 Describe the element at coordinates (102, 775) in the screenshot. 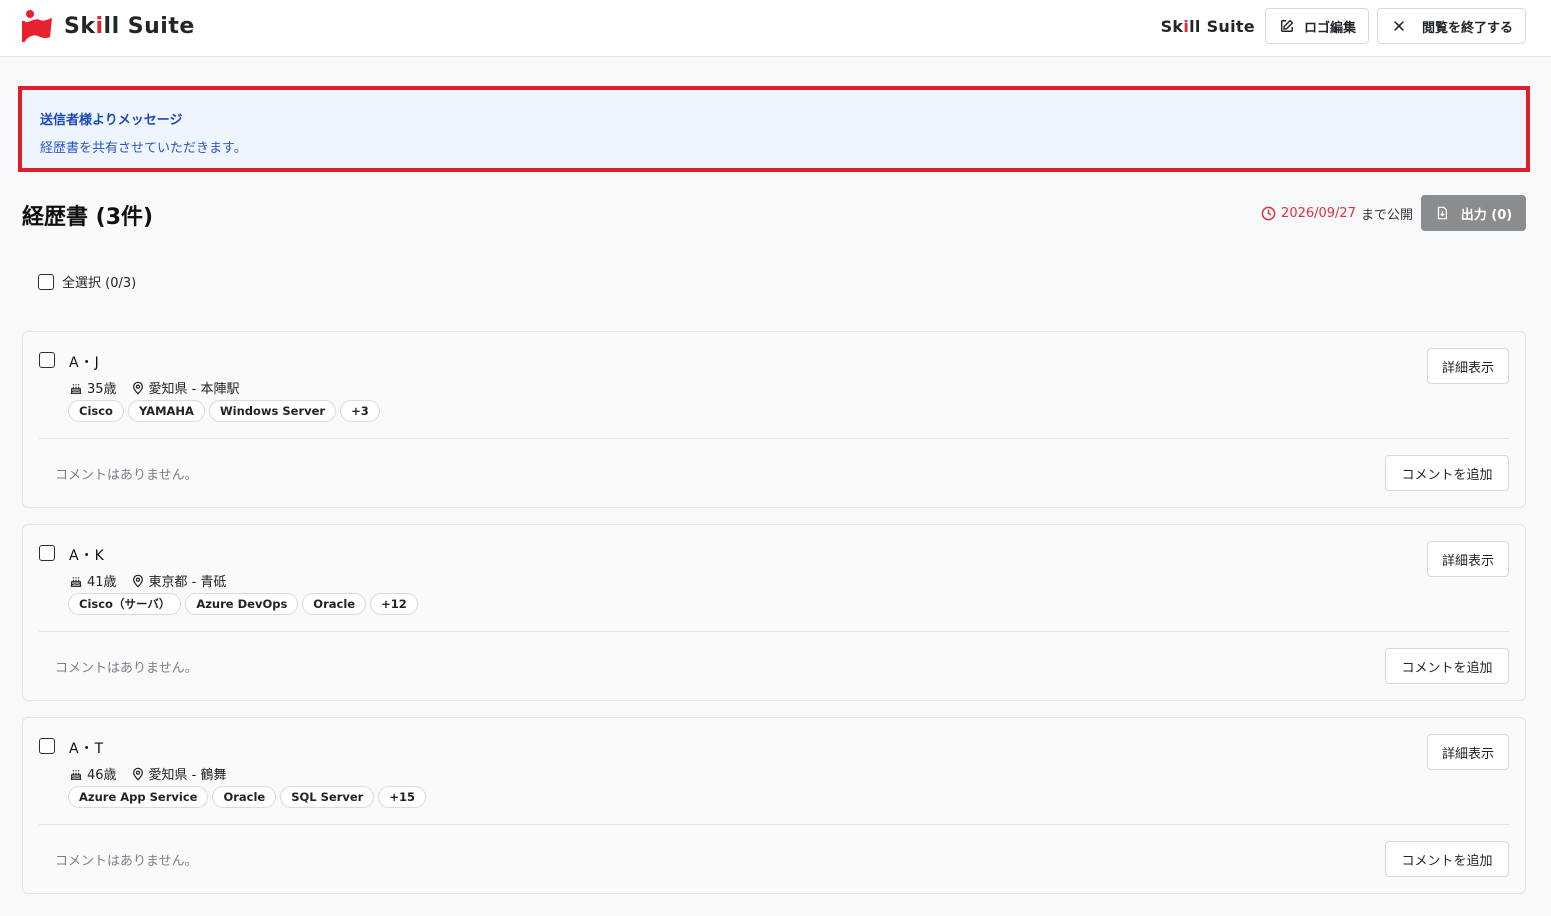

I see `candidate-age: 46歳` at that location.